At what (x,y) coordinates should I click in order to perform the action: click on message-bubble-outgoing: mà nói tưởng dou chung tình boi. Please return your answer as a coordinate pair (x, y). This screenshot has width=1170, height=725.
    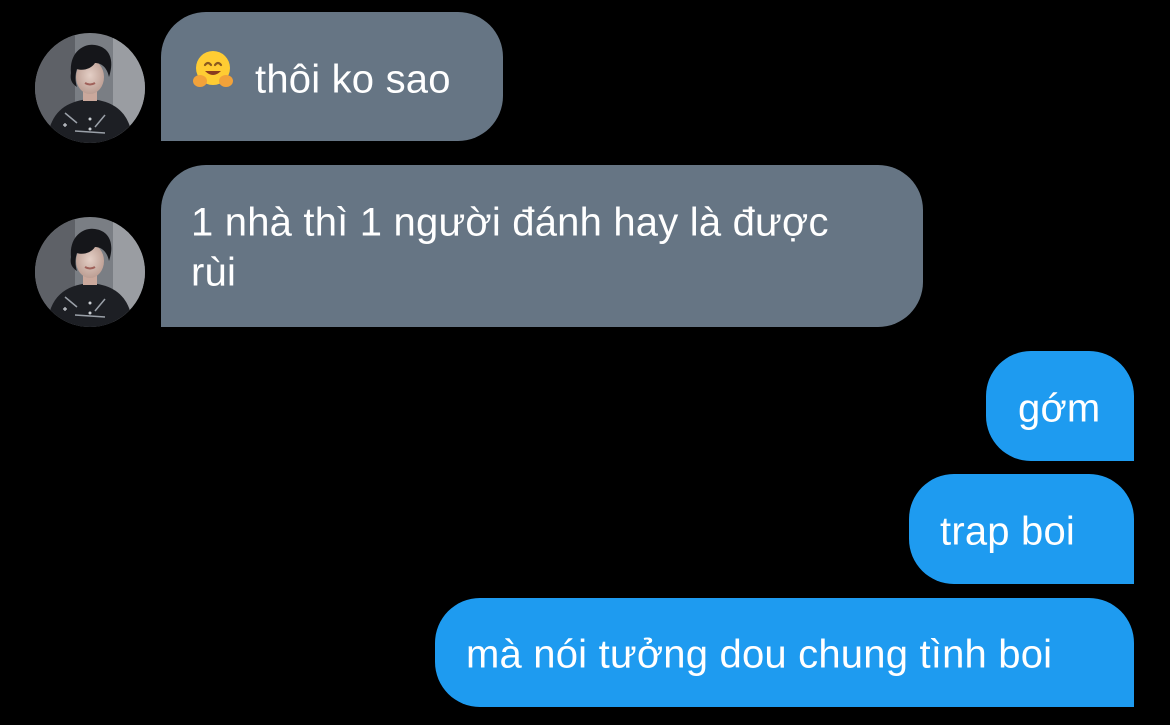
    Looking at the image, I should click on (784, 652).